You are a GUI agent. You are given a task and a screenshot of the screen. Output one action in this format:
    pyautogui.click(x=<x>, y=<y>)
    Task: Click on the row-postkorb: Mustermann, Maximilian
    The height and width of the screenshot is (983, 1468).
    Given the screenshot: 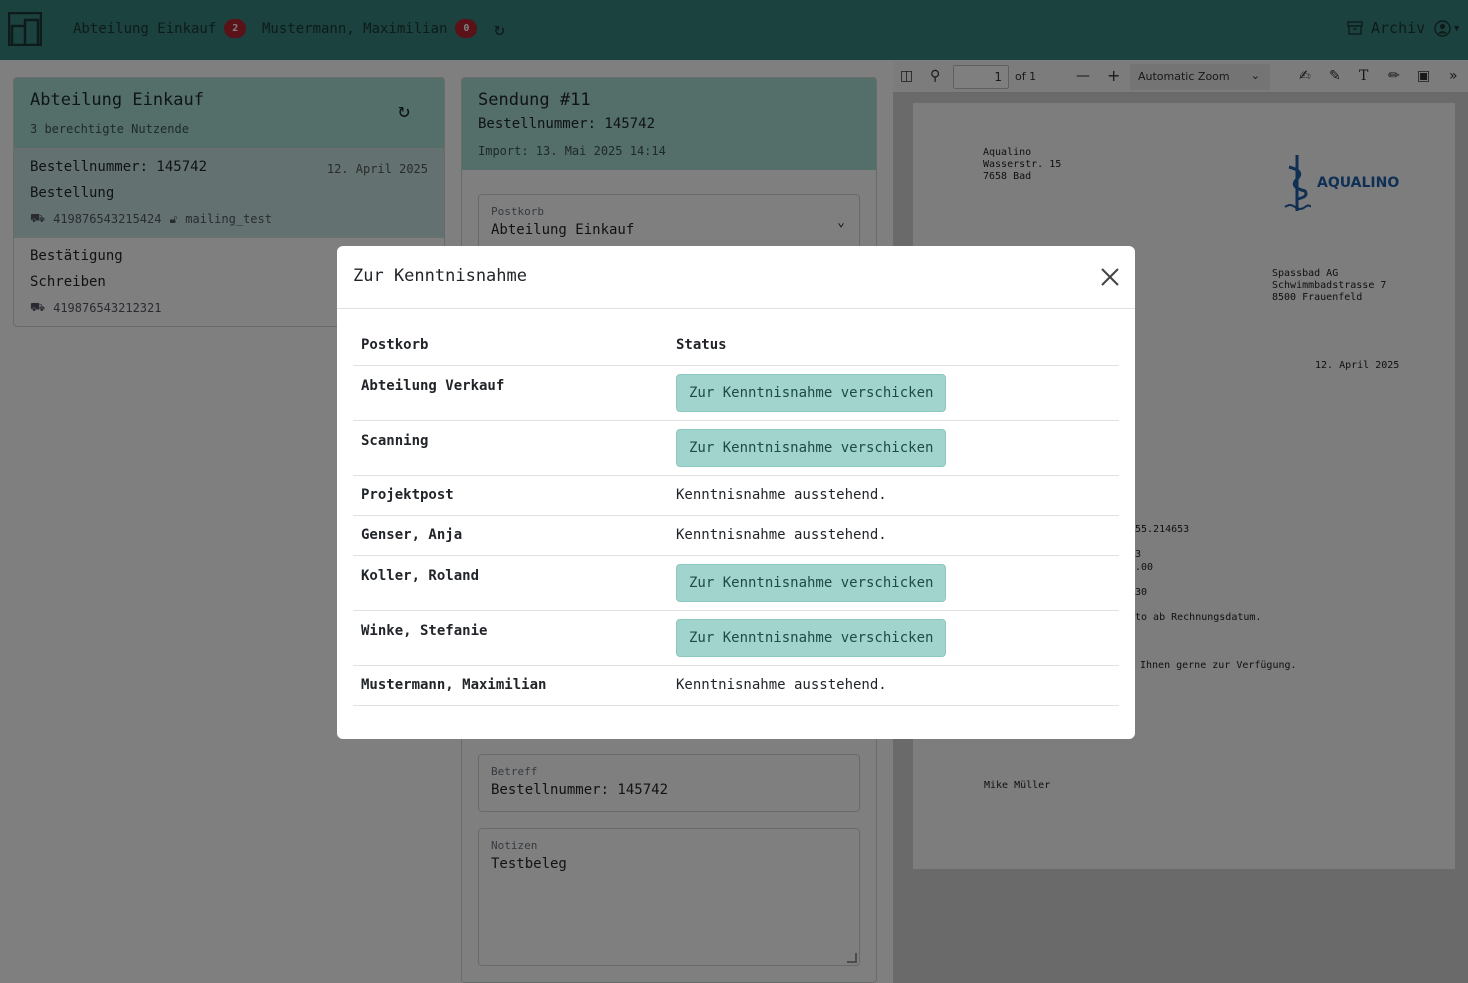 What is the action you would take?
    pyautogui.click(x=510, y=685)
    